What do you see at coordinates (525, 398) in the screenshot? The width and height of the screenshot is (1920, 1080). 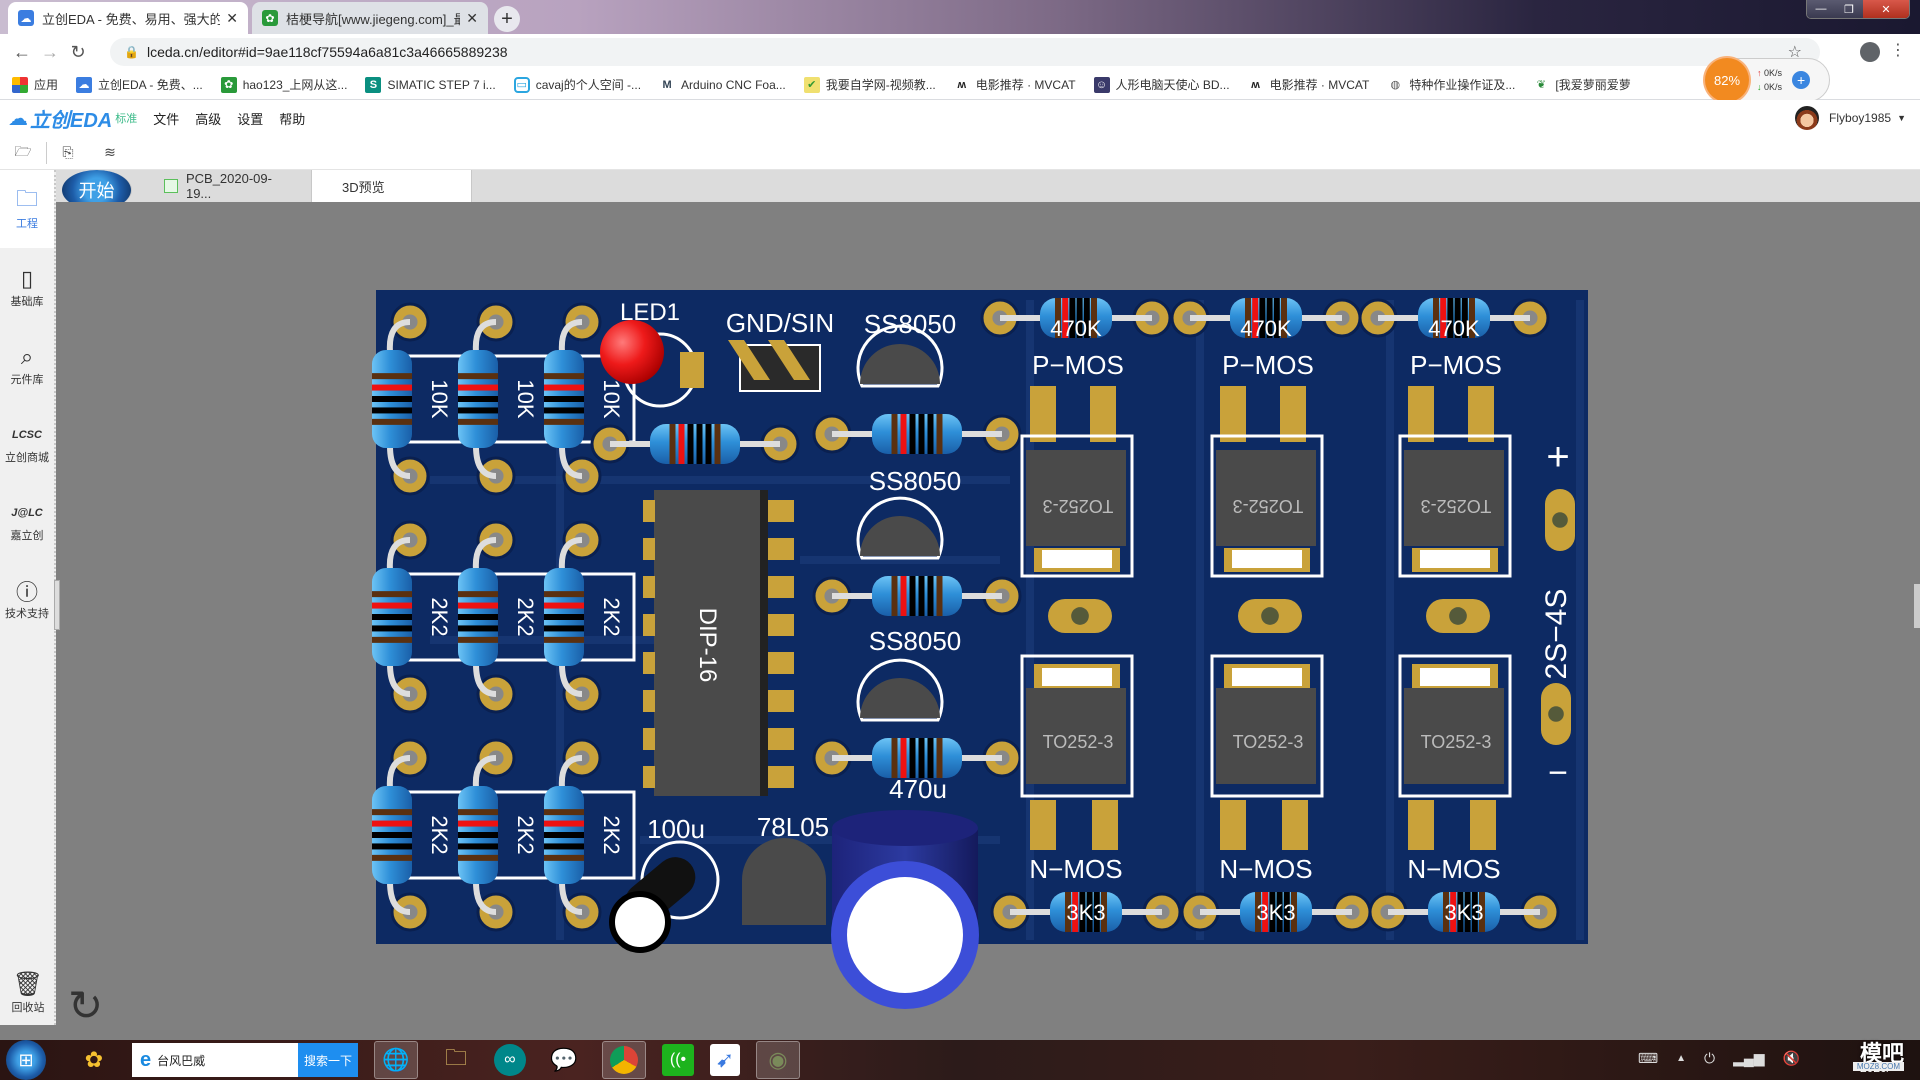 I see `resistor-label: 10K` at bounding box center [525, 398].